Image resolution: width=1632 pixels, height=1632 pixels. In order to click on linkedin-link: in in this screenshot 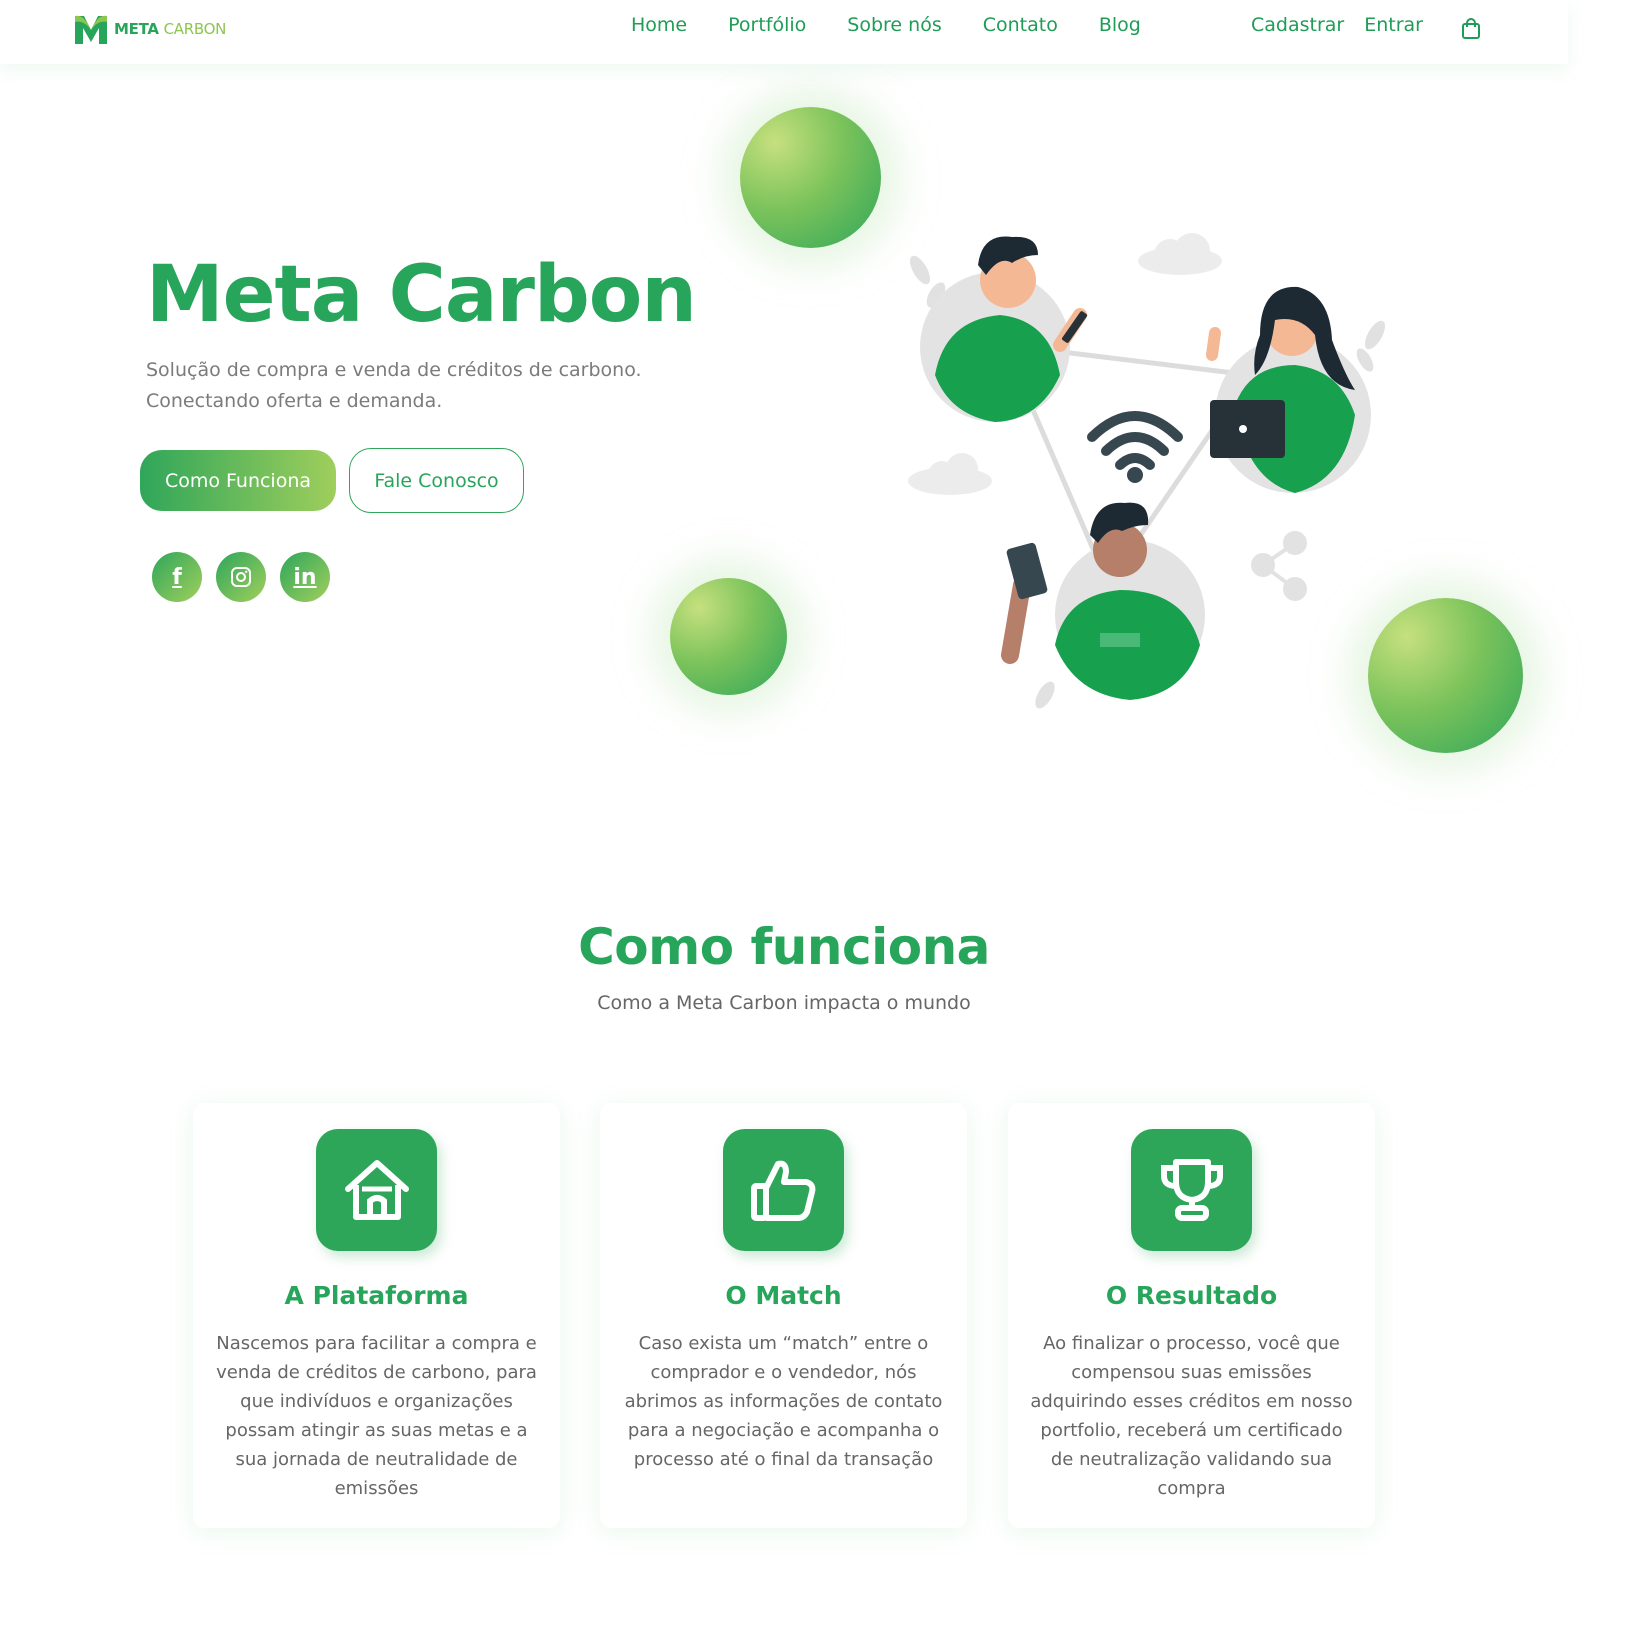, I will do `click(305, 577)`.